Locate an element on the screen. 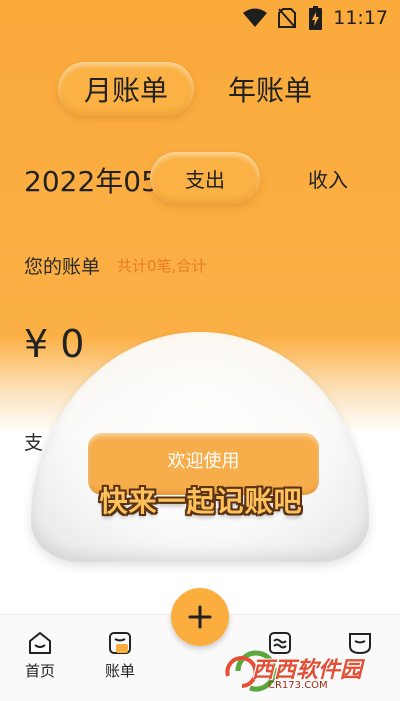 The width and height of the screenshot is (400, 701). tab-home: 首页 is located at coordinates (40, 655).